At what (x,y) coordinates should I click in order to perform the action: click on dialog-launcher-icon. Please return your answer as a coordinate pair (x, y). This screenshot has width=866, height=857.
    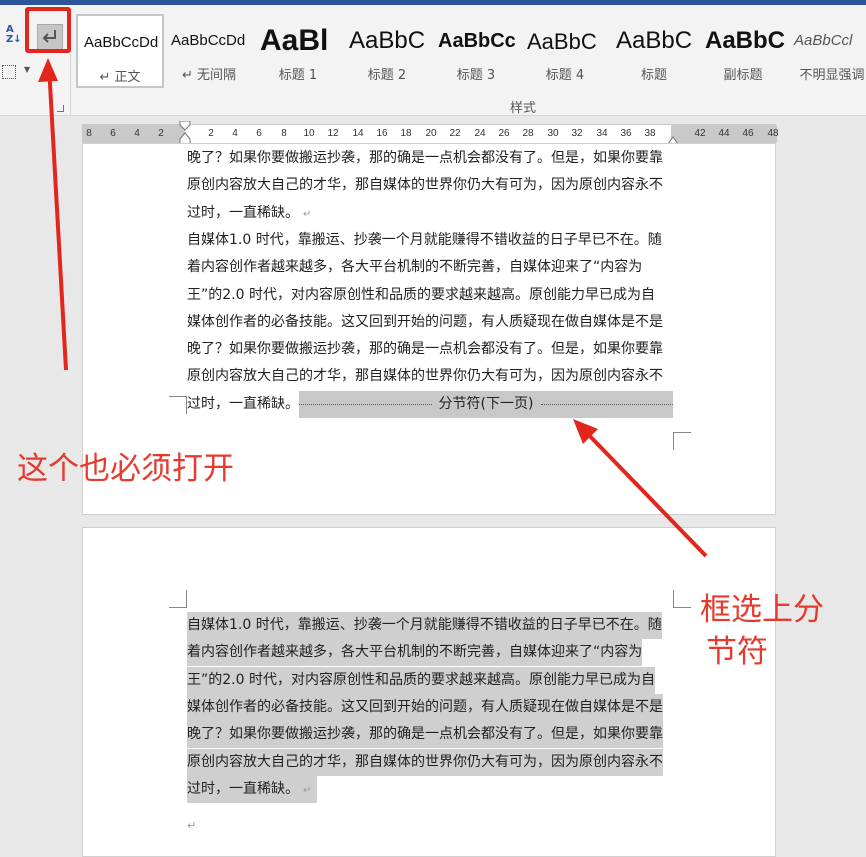
    Looking at the image, I should click on (60, 108).